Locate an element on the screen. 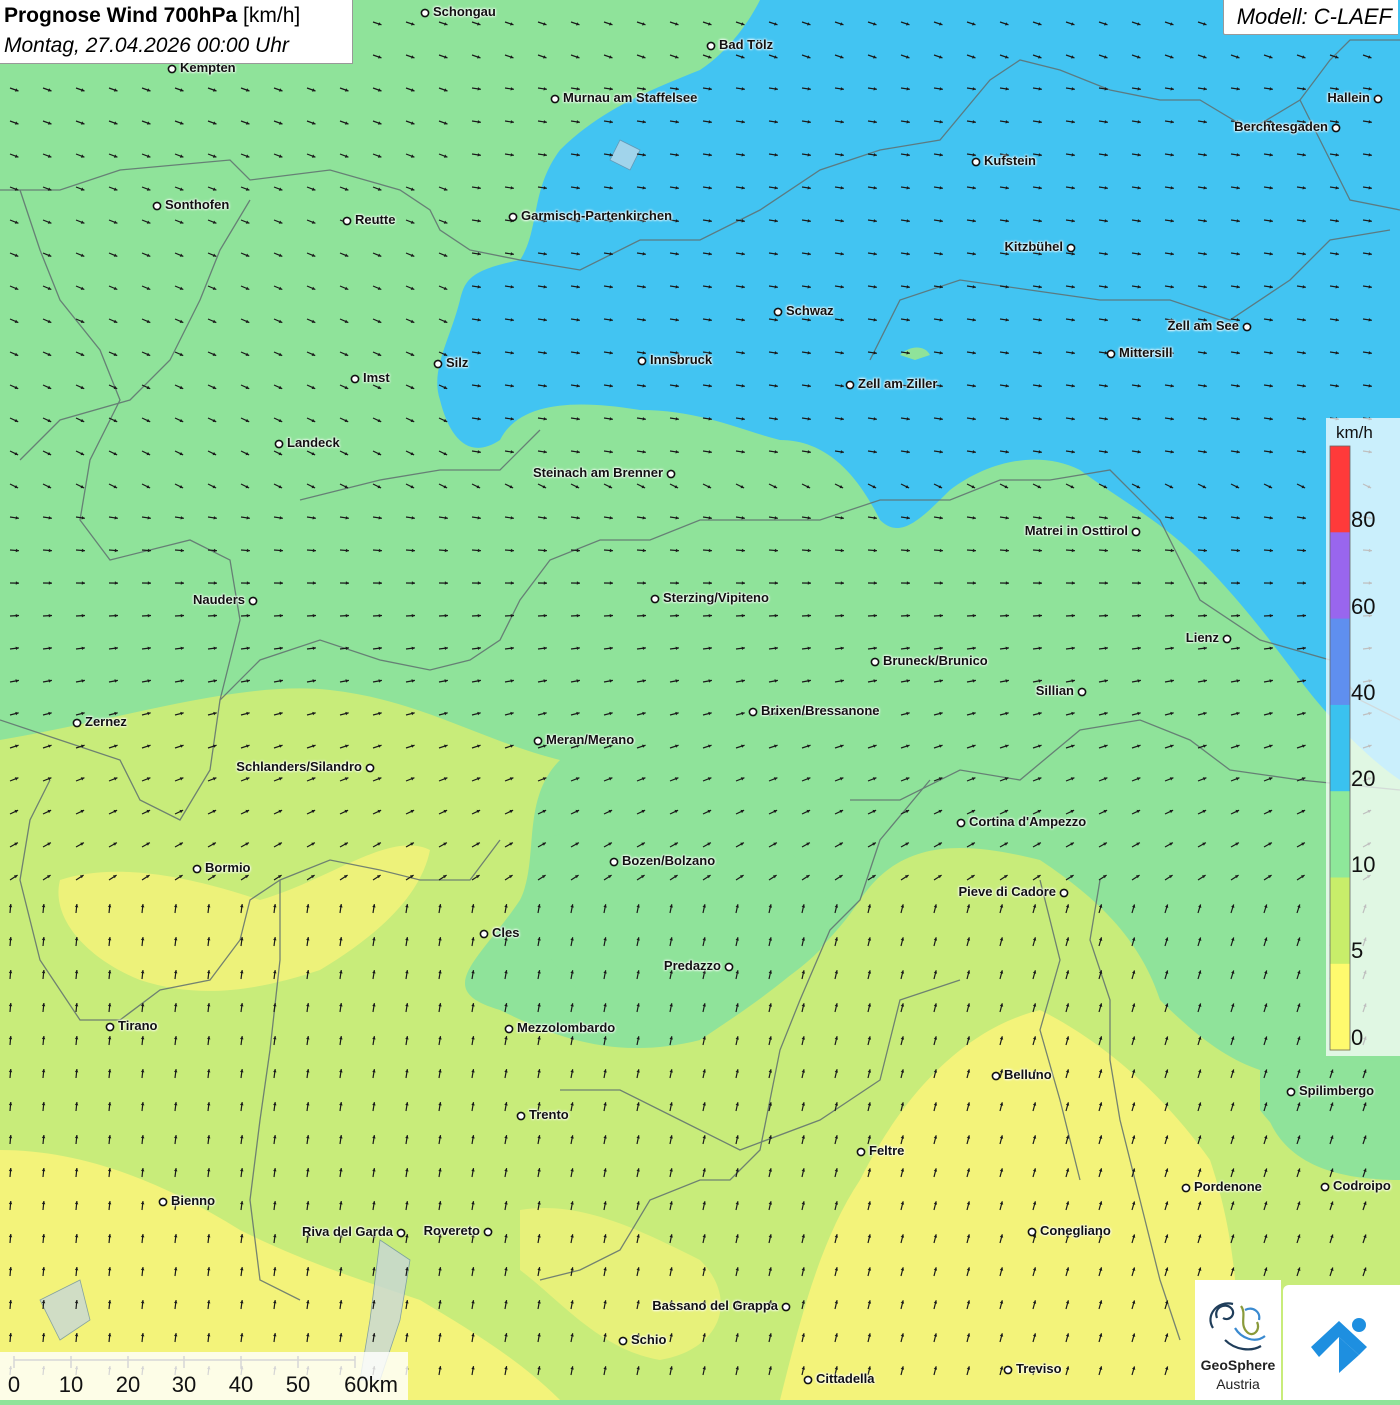 The width and height of the screenshot is (1400, 1405). legend-unit: km/h is located at coordinates (1354, 433).